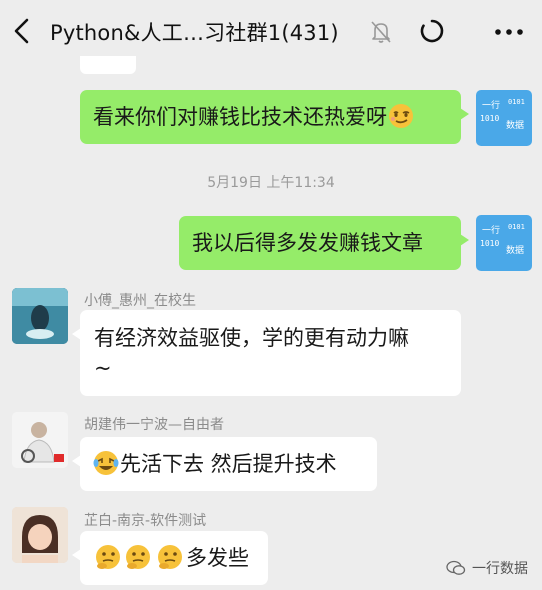 This screenshot has height=590, width=542. I want to click on message-bubble-self: 看来你们对赚钱比技术还热爱呀, so click(274, 117).